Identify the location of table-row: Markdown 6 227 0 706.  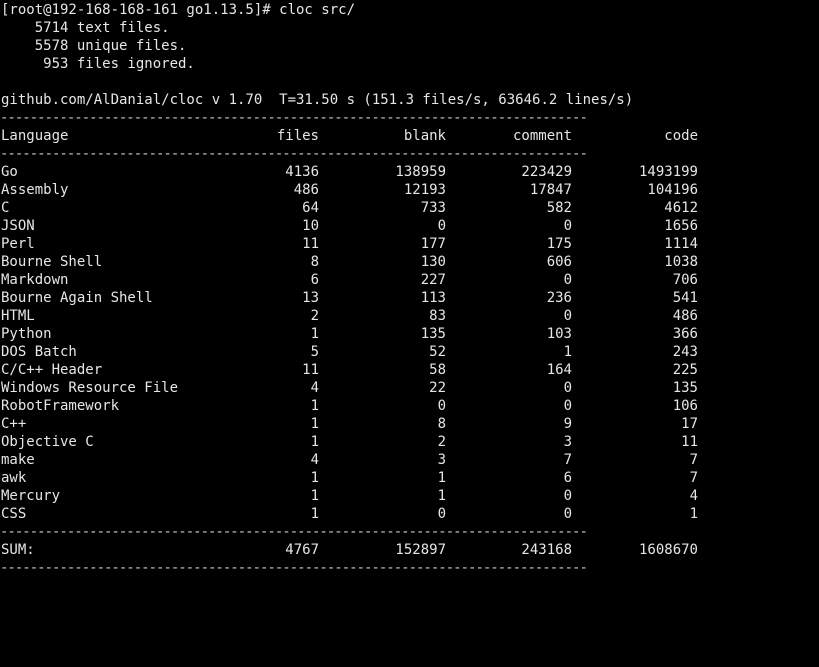
(350, 280).